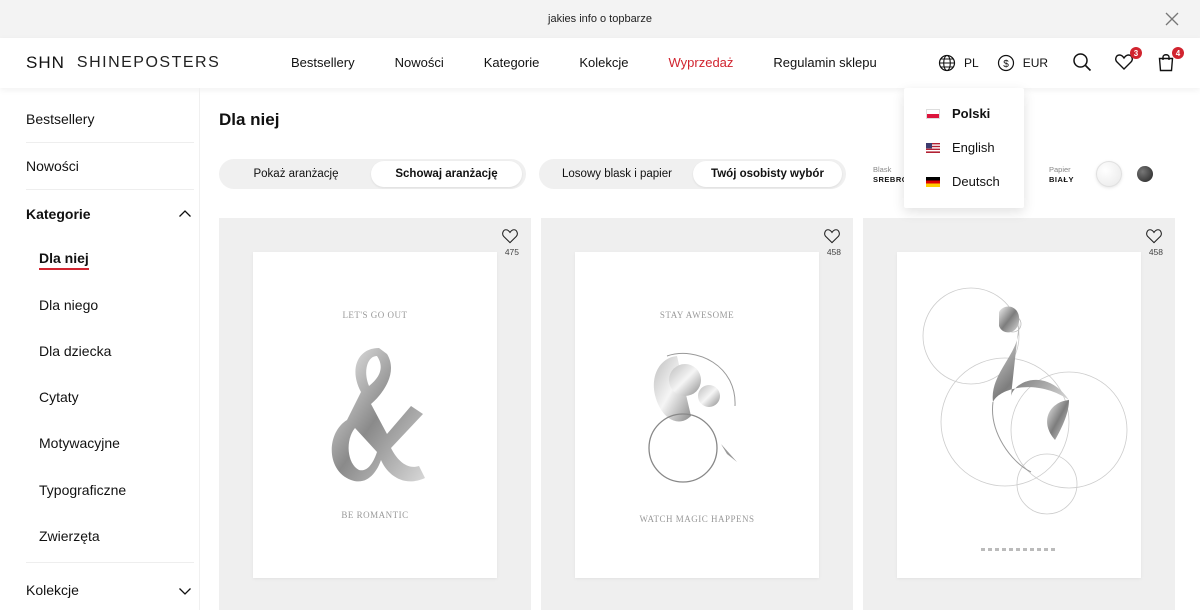 The width and height of the screenshot is (1200, 610). I want to click on logo: SHN SHINEPOSTERS, so click(123, 63).